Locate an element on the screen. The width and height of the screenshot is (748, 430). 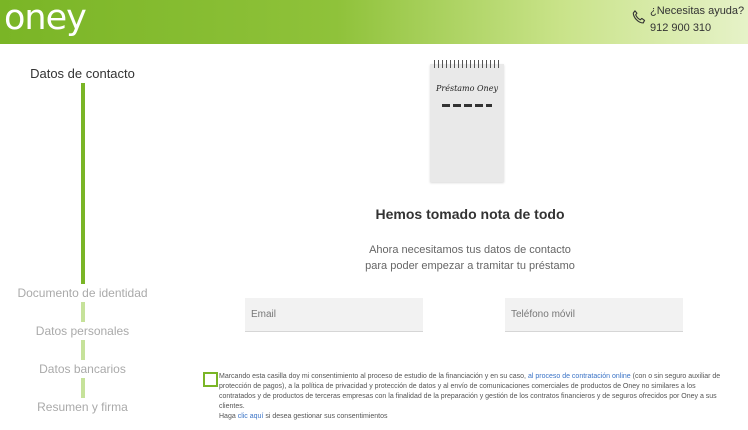
consent-checkbox is located at coordinates (210, 379).